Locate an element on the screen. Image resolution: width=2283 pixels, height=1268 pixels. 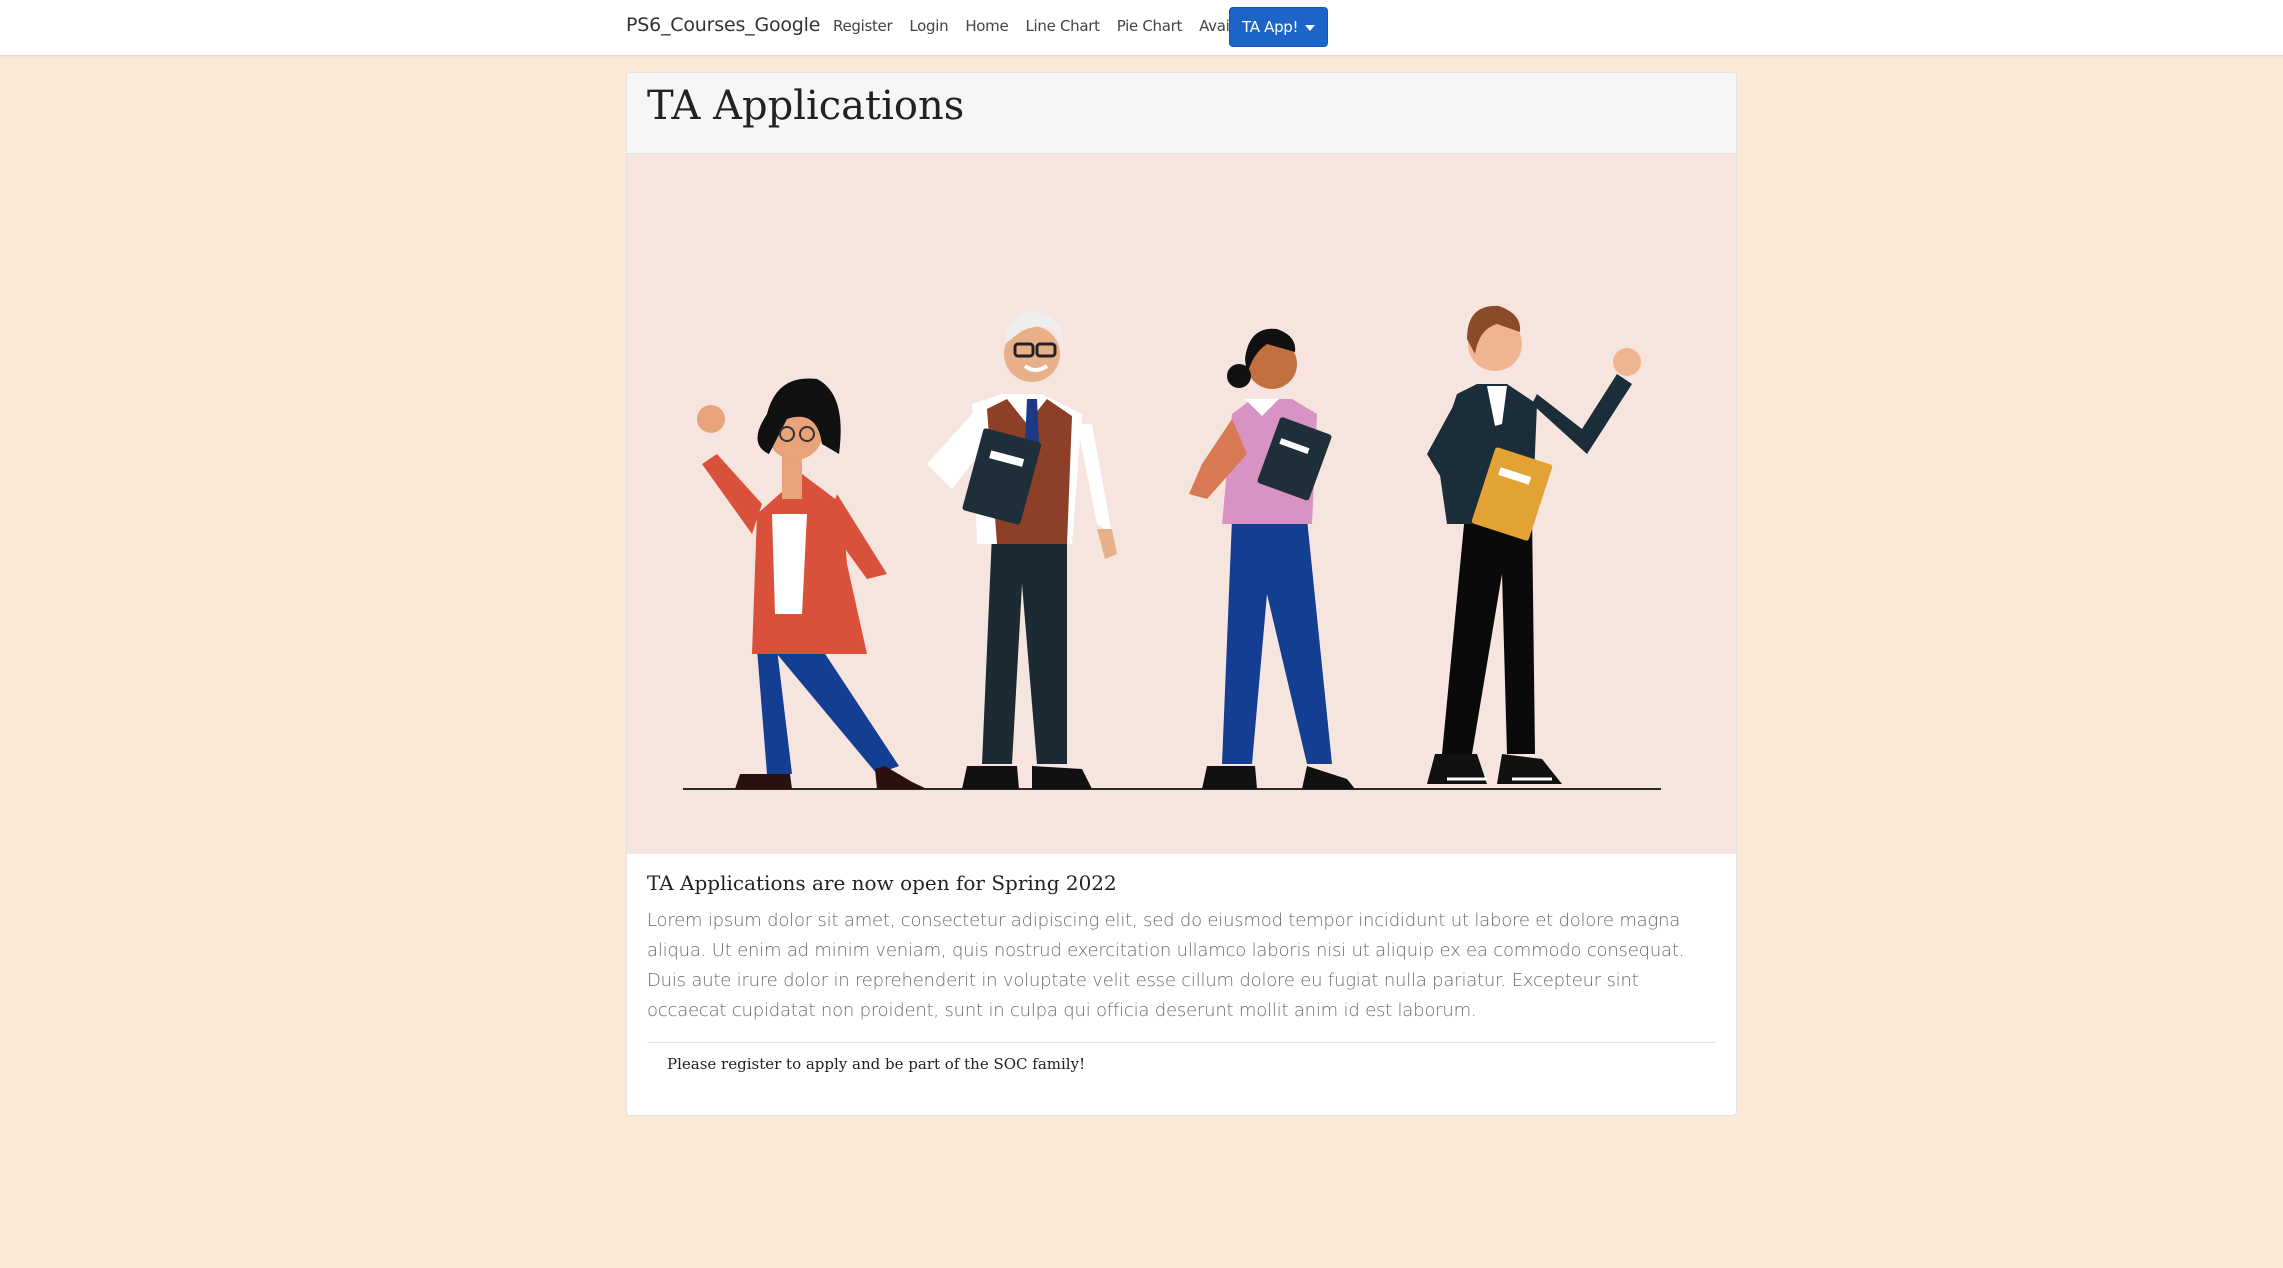
nav-register-link: Register is located at coordinates (863, 26).